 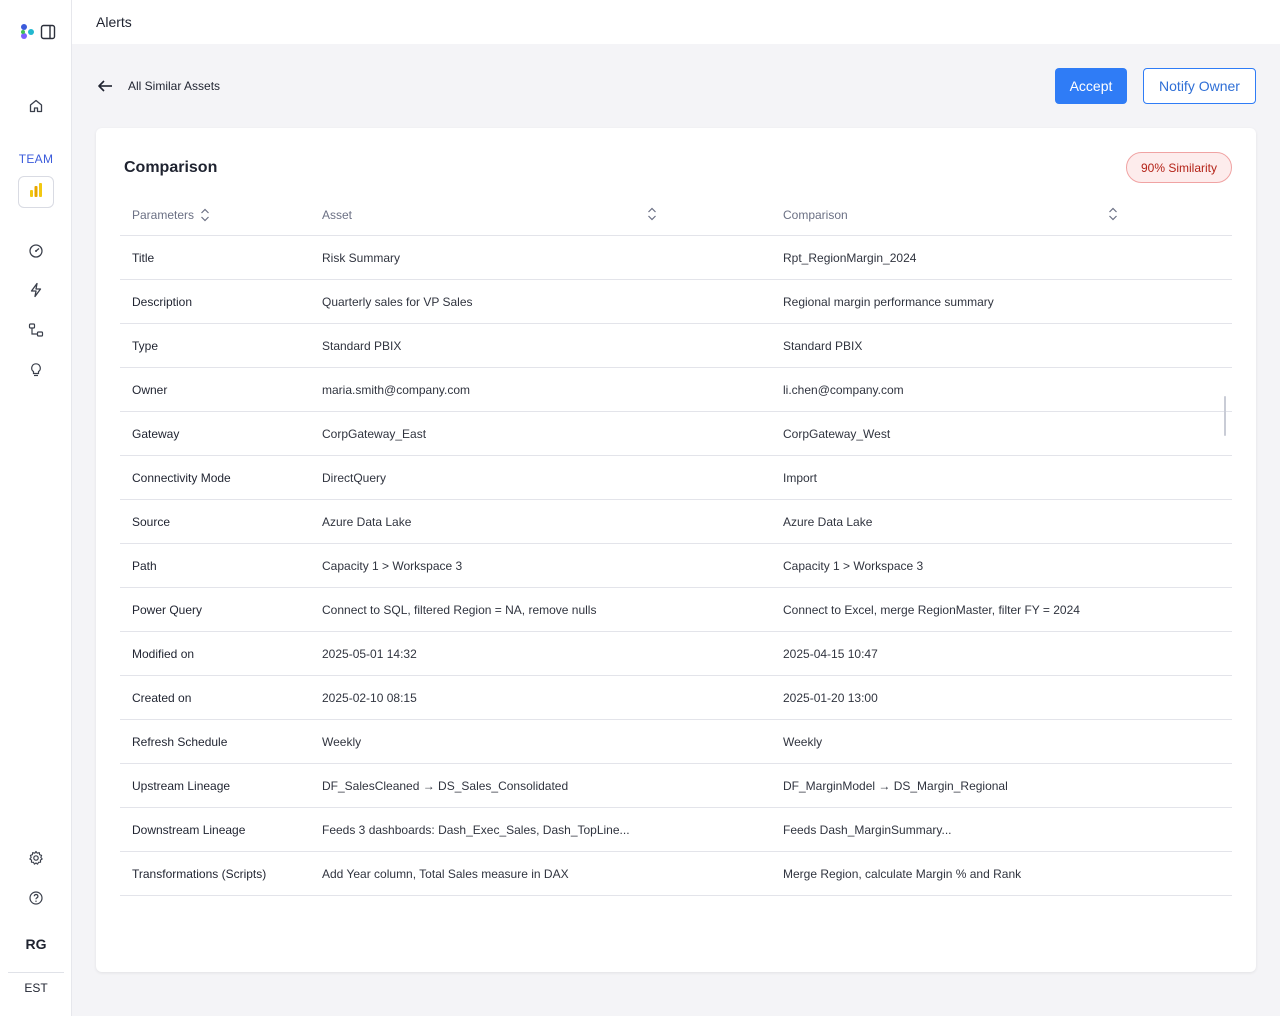 I want to click on comparison-cell: Standard PBIX, so click(x=823, y=346).